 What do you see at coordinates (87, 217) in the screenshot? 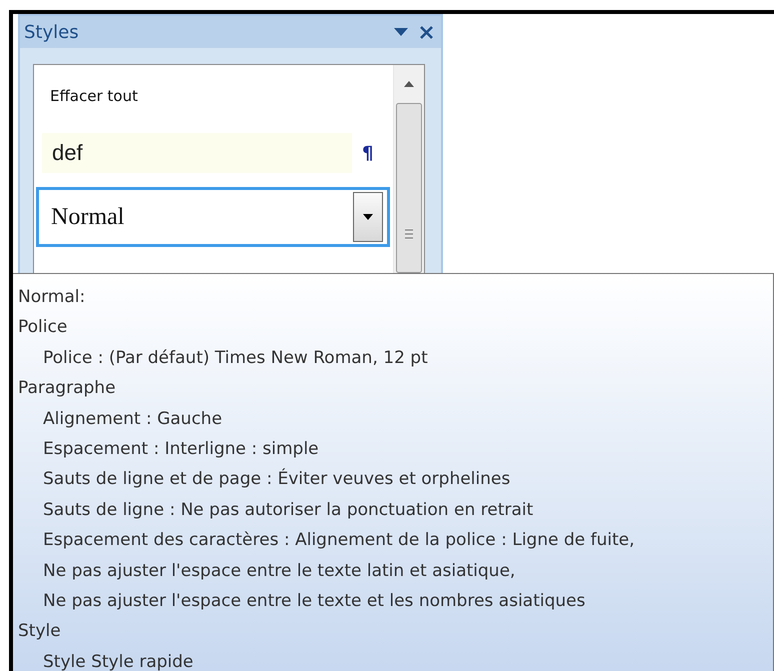
I see `style-name: Normal` at bounding box center [87, 217].